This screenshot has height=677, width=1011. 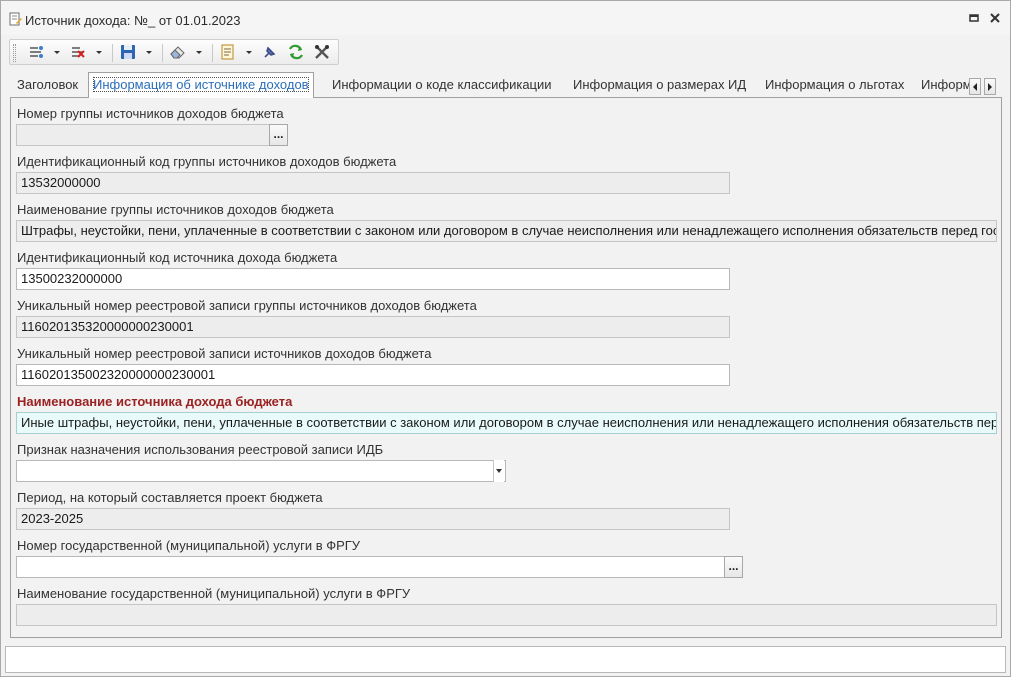 I want to click on tab-label: Информации о коде классификации, so click(x=442, y=84).